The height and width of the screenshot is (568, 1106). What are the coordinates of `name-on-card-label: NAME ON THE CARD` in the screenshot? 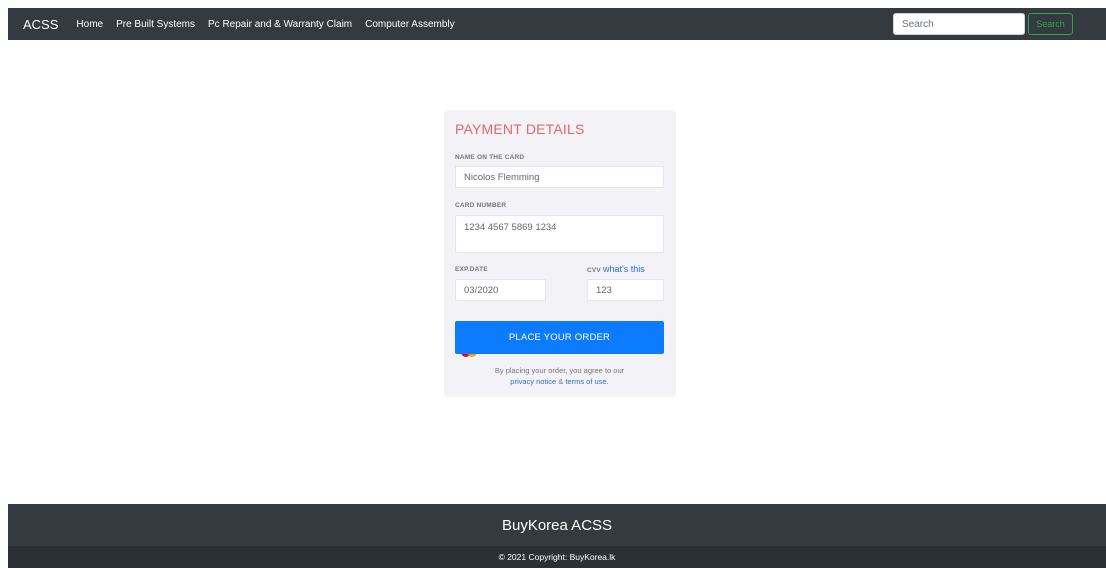 It's located at (490, 157).